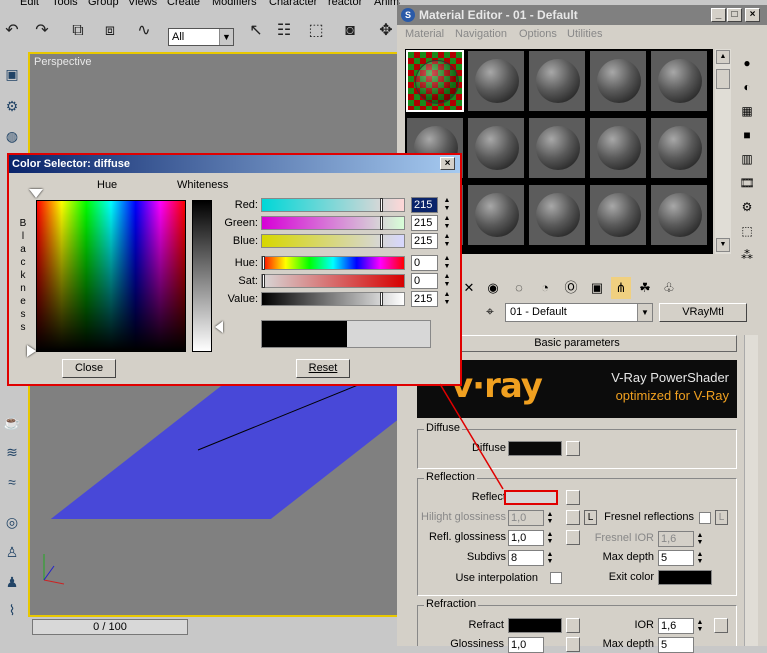 The height and width of the screenshot is (653, 767). I want to click on reflection-max-depth-spinner: 5 ▲ ▼, so click(680, 558).